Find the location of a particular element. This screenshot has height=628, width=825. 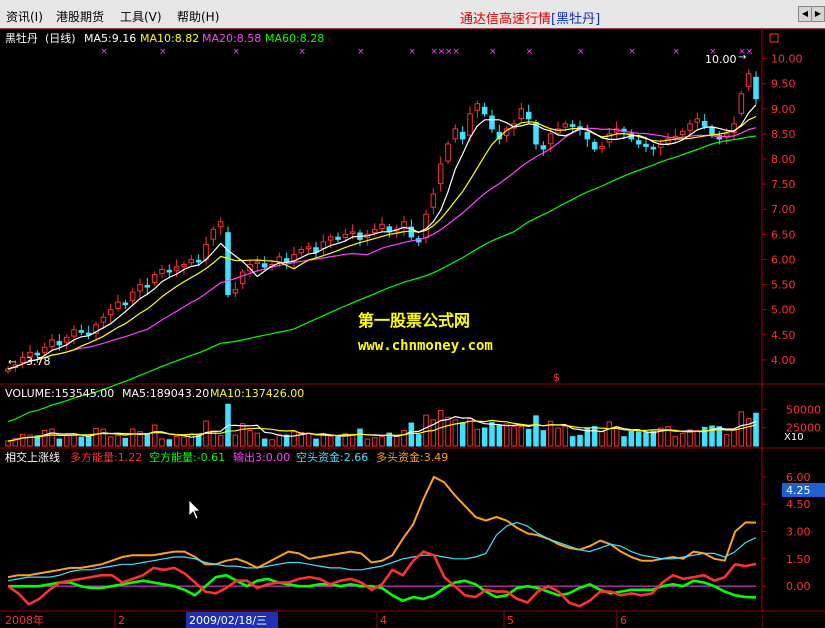

menu-item-info: 资讯(I) is located at coordinates (24, 16).